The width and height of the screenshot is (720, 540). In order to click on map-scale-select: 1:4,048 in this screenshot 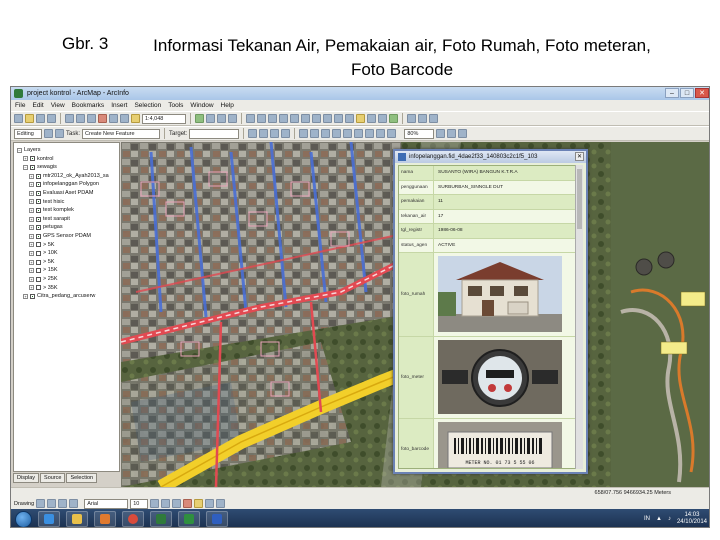, I will do `click(164, 118)`.